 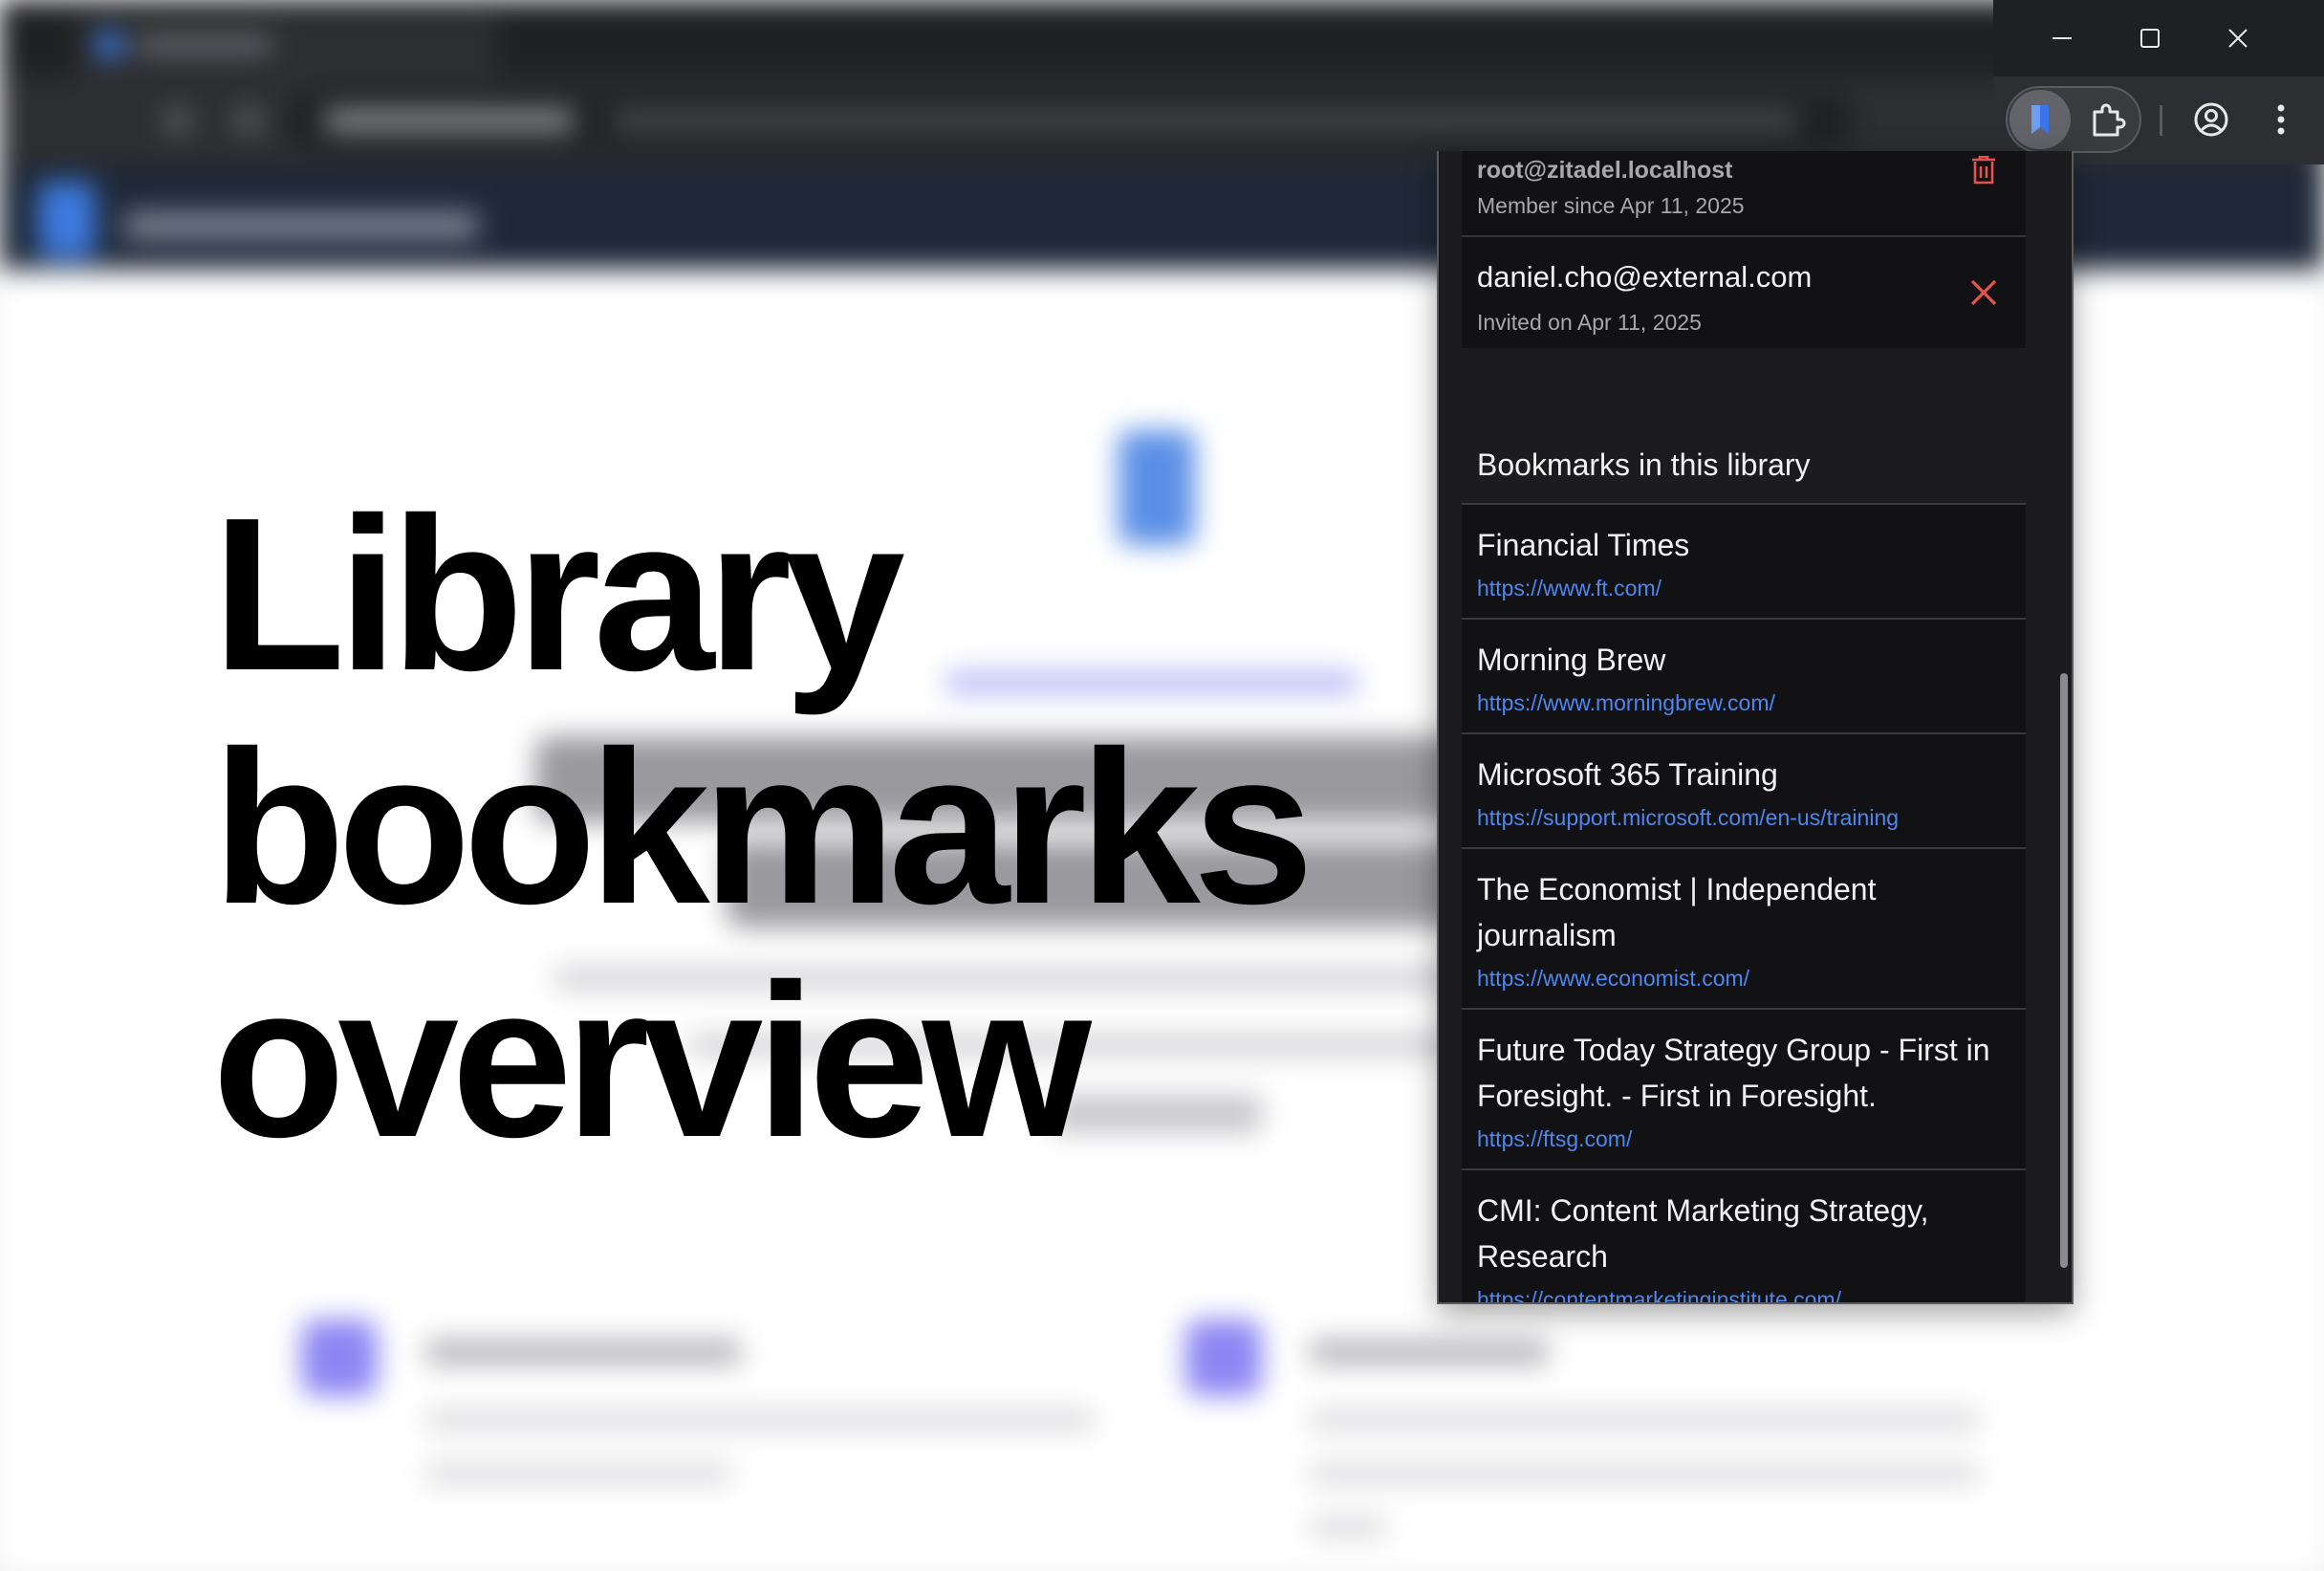 What do you see at coordinates (1583, 545) in the screenshot?
I see `bookmark-title: Financial Times` at bounding box center [1583, 545].